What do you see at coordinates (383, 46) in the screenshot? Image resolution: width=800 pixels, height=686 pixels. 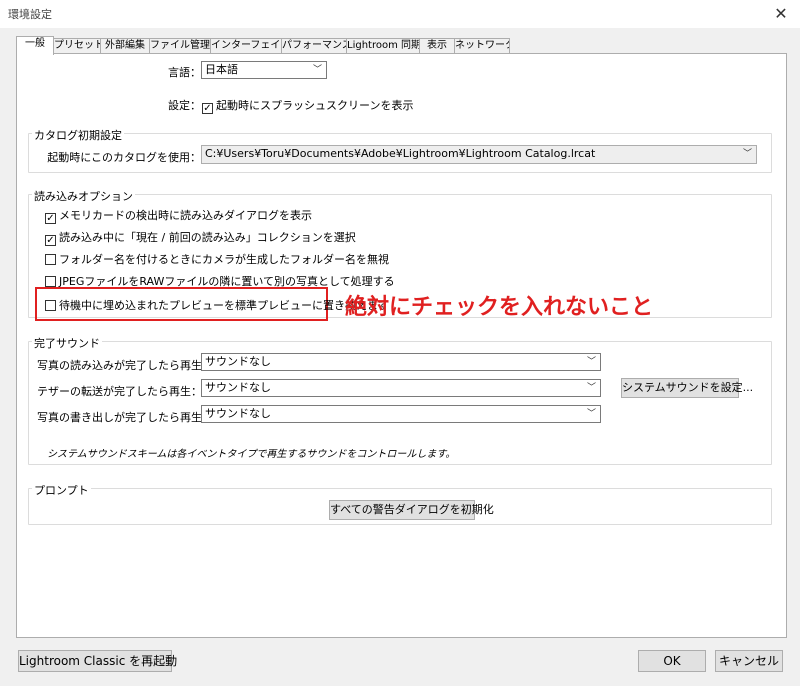 I see `tab-lightroom-sync: Lightroom 同期` at bounding box center [383, 46].